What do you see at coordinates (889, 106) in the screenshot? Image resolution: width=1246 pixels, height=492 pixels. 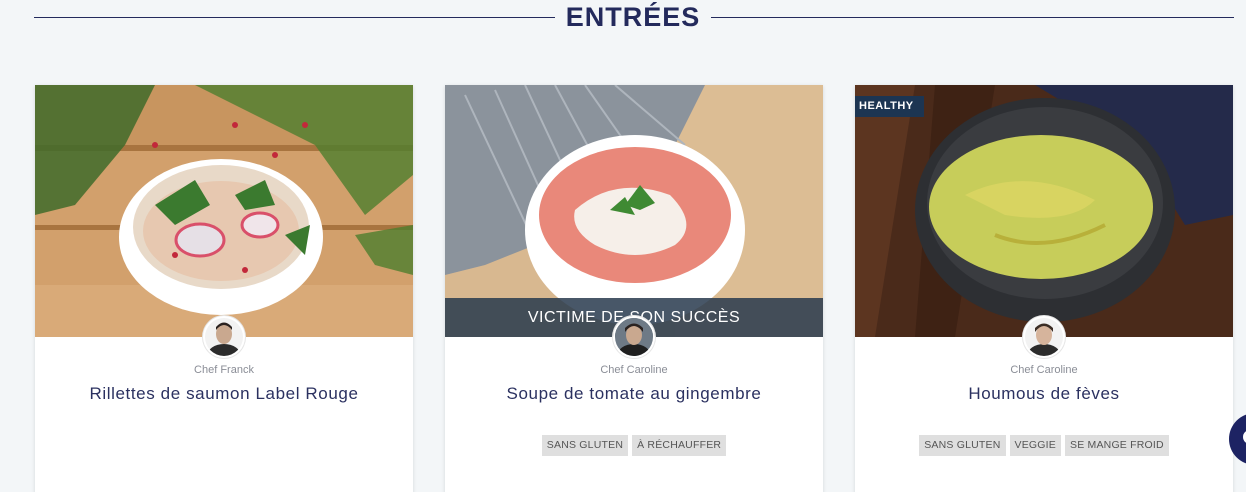 I see `healthy-badge: HEALTHY` at bounding box center [889, 106].